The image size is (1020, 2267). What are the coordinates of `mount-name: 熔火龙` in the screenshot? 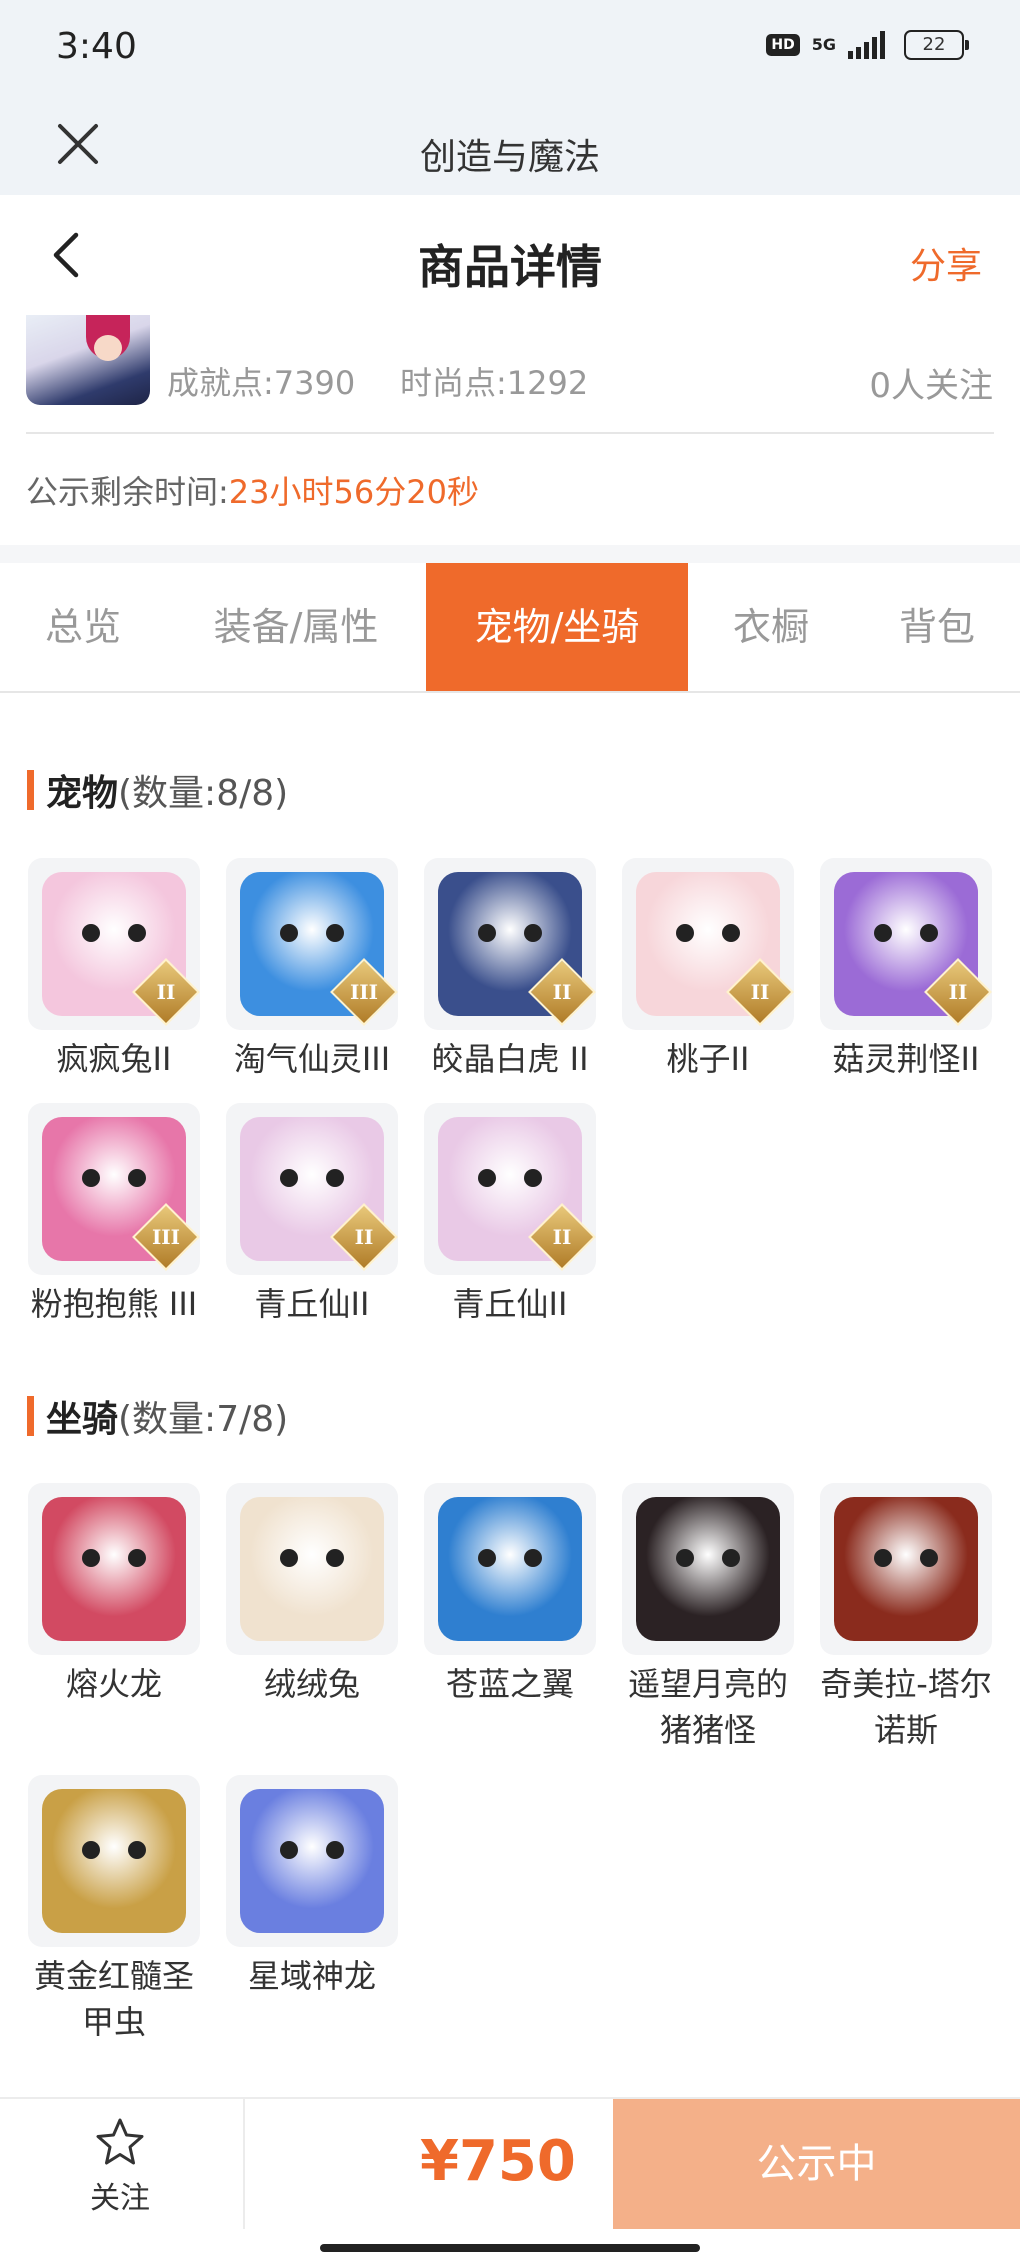 It's located at (113, 1684).